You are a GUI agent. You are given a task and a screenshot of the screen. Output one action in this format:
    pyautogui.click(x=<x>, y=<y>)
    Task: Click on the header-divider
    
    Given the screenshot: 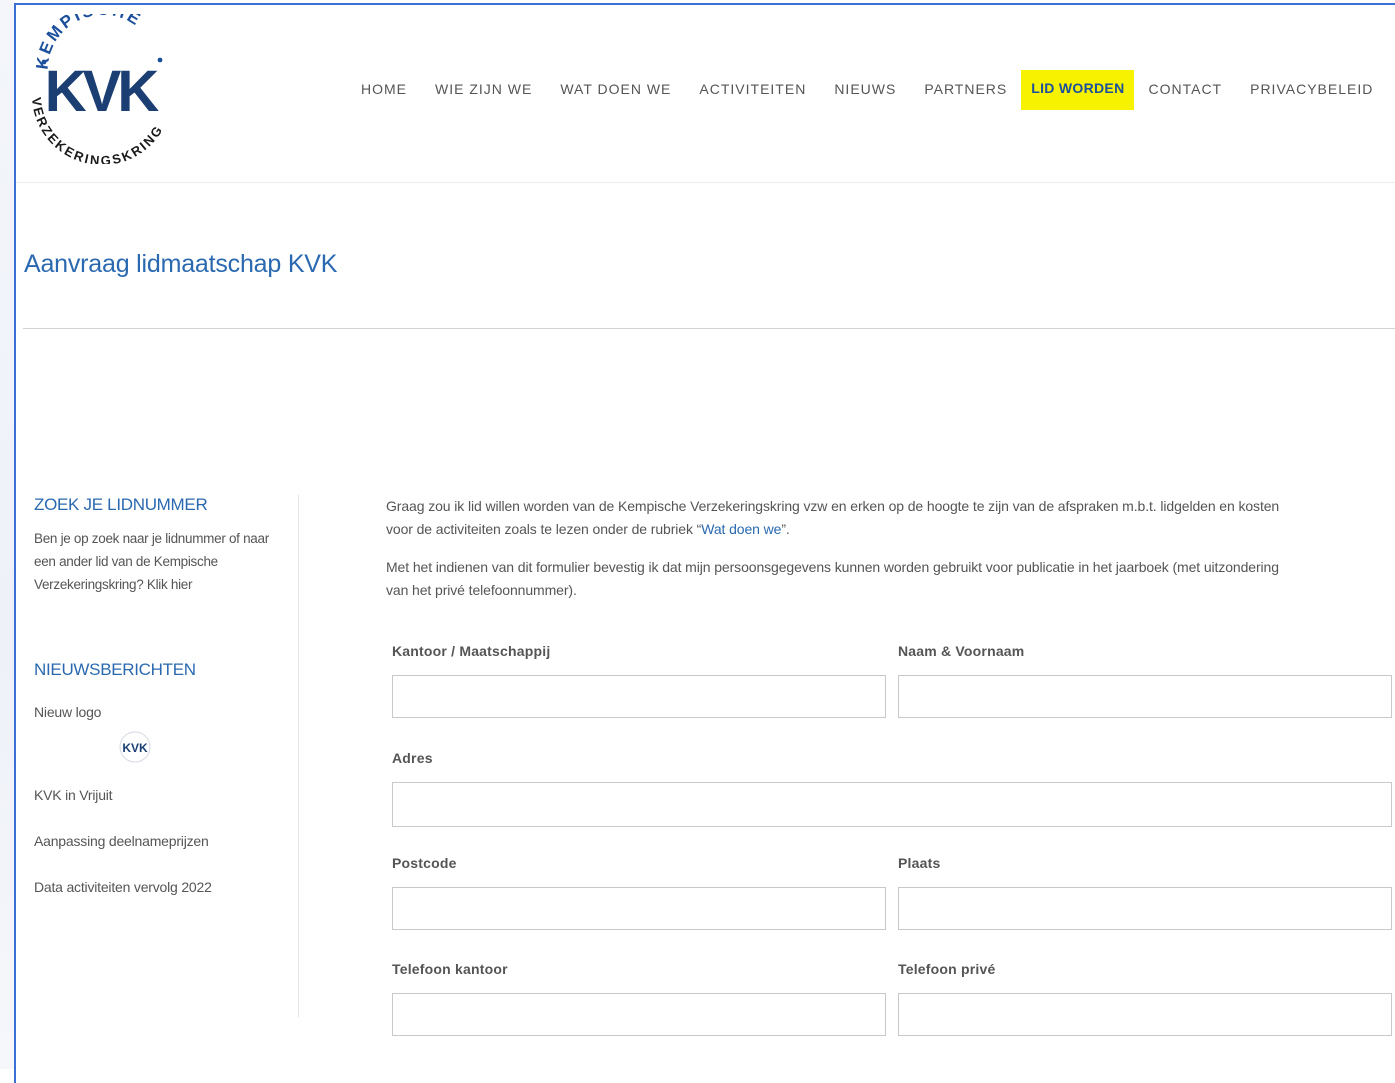 What is the action you would take?
    pyautogui.click(x=705, y=182)
    